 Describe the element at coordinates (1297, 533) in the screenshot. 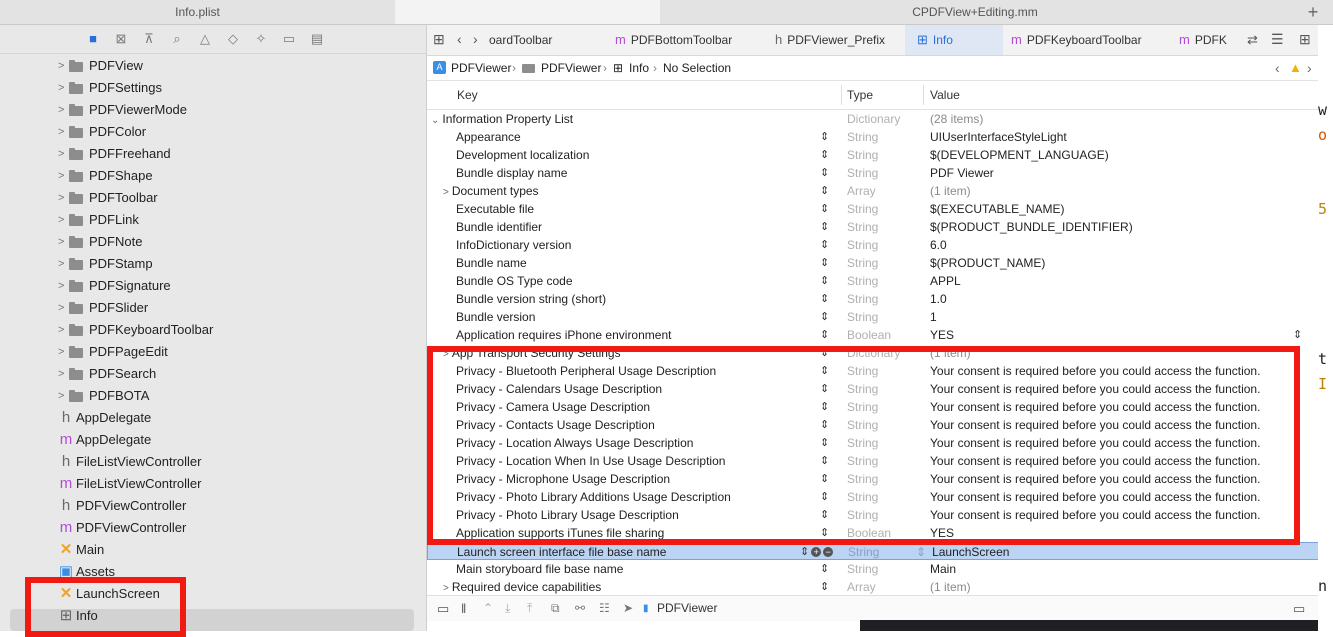

I see `value-stepper-icon: ⇕` at that location.